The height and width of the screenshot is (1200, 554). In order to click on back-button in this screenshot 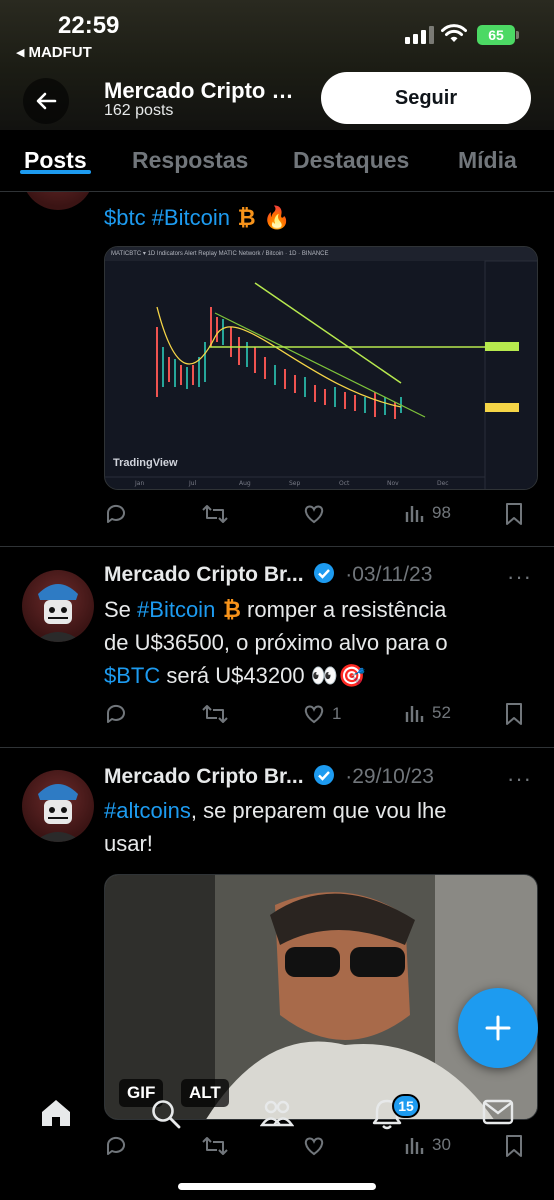, I will do `click(46, 101)`.